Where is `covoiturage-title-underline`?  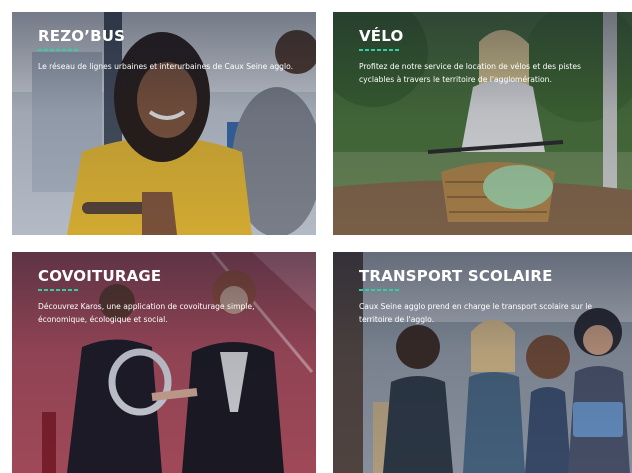 covoiturage-title-underline is located at coordinates (58, 290).